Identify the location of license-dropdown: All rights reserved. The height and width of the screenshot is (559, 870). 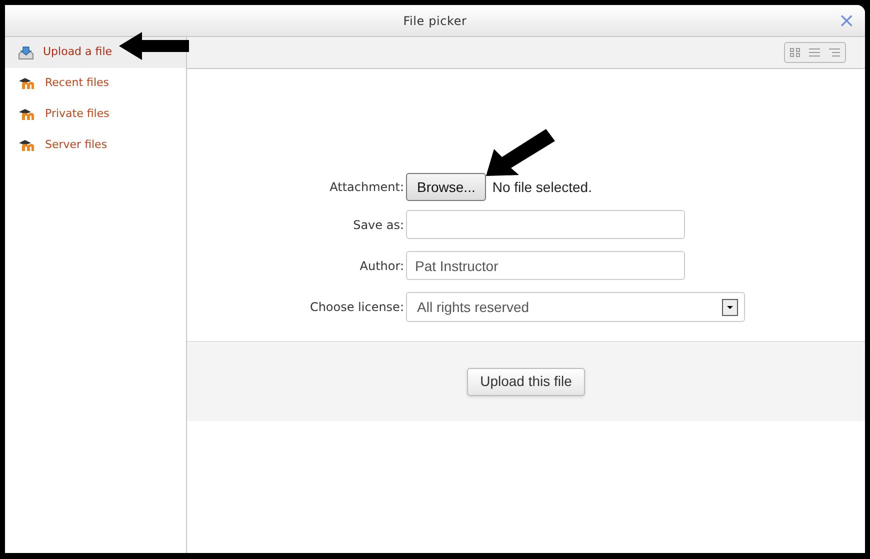
(575, 307).